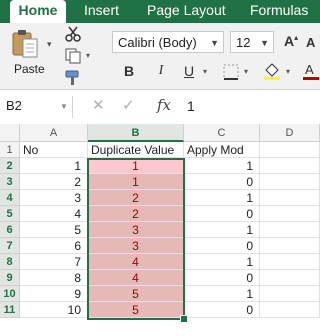  Describe the element at coordinates (290, 150) in the screenshot. I see `cell-d1` at that location.